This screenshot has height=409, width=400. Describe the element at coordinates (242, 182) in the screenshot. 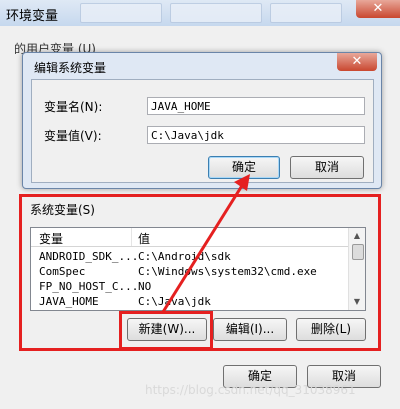

I see `arrow-head` at that location.